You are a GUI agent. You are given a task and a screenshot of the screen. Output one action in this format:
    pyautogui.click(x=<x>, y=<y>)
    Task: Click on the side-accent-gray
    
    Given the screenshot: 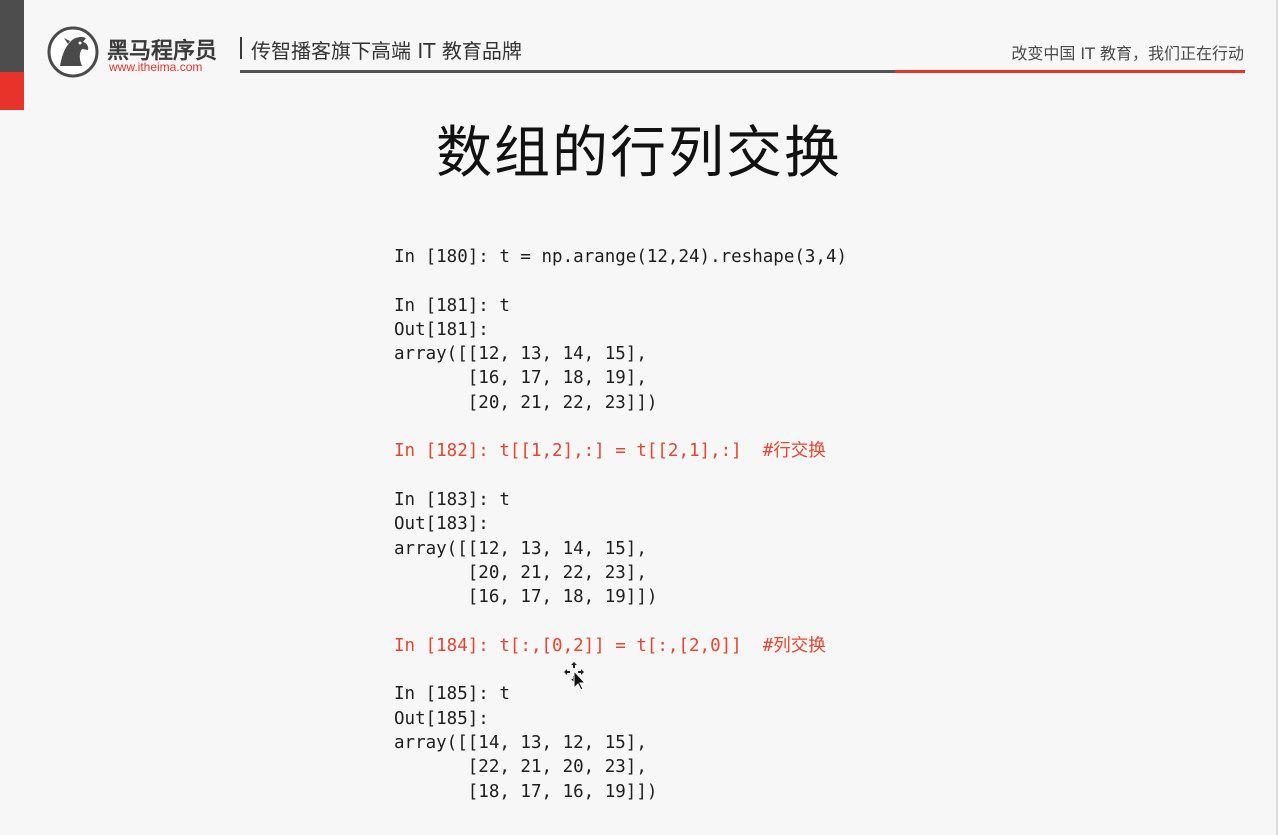 What is the action you would take?
    pyautogui.click(x=12, y=36)
    